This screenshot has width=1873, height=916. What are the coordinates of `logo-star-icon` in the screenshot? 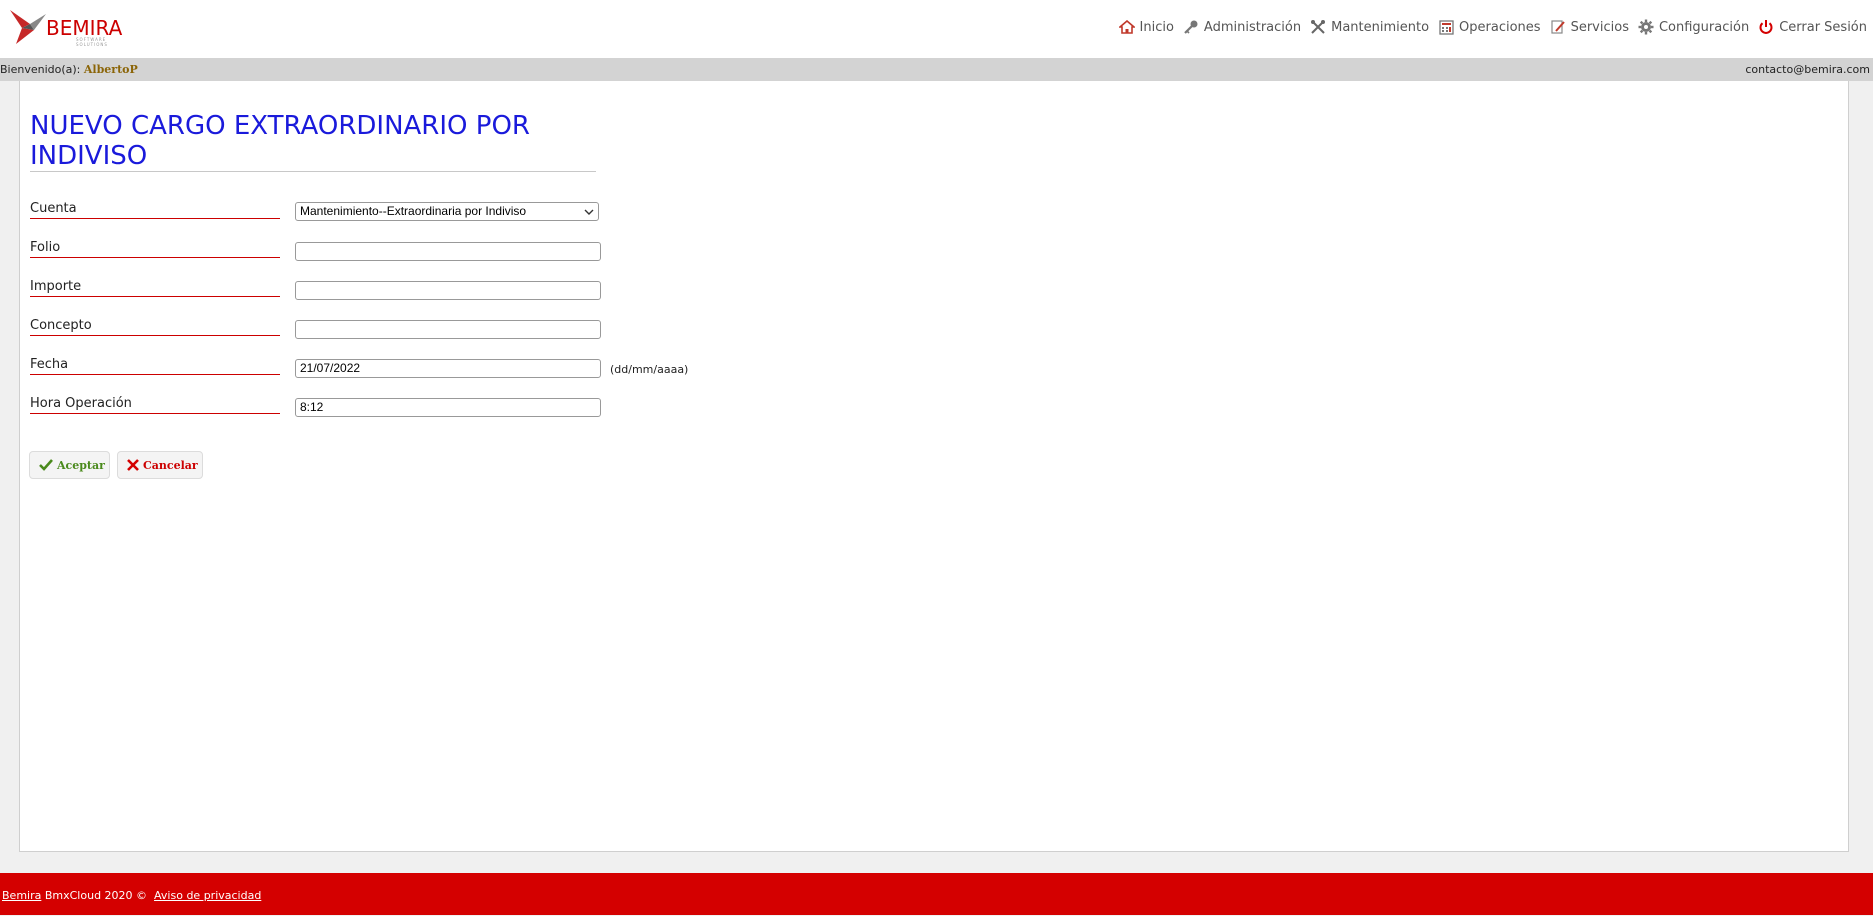 It's located at (28, 27).